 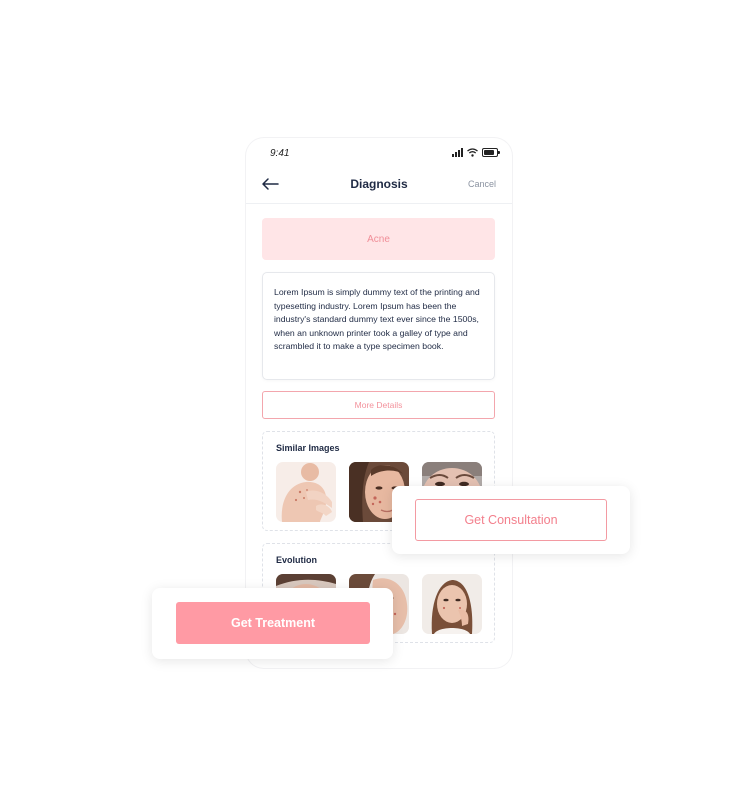 I want to click on treatment-card: Get Treatment, so click(x=272, y=623).